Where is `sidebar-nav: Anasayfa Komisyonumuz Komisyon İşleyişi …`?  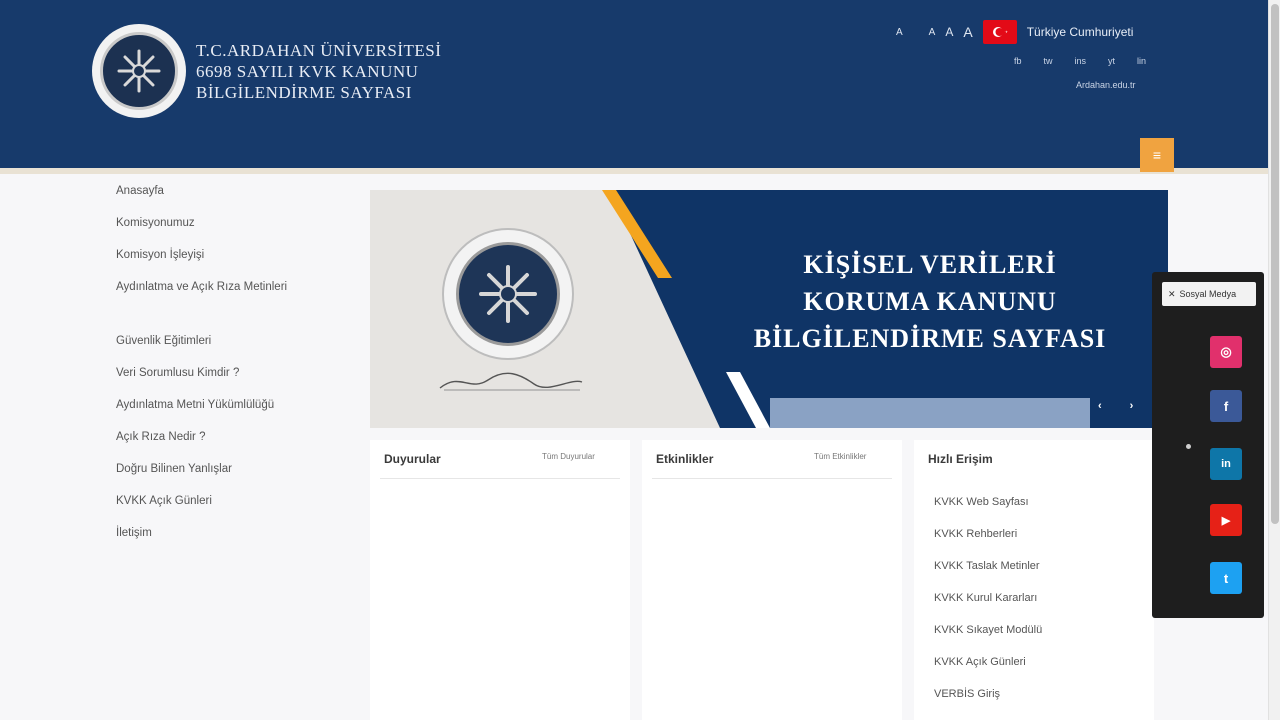 sidebar-nav: Anasayfa Komisyonumuz Komisyon İşleyişi … is located at coordinates (232, 369).